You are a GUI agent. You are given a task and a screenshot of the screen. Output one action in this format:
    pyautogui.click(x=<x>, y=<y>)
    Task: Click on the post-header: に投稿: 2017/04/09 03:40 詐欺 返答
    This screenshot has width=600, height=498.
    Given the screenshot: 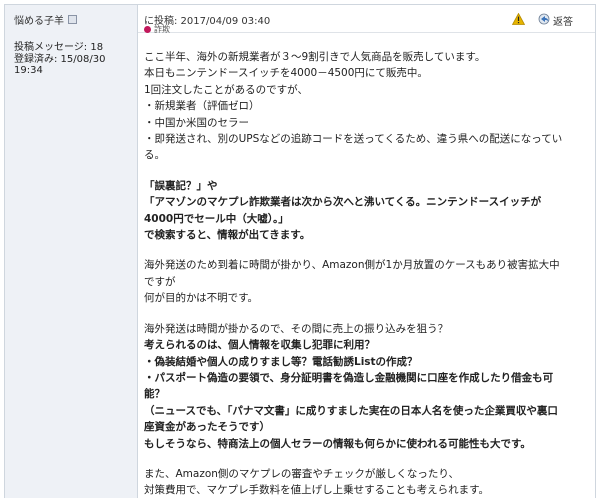 What is the action you would take?
    pyautogui.click(x=366, y=20)
    